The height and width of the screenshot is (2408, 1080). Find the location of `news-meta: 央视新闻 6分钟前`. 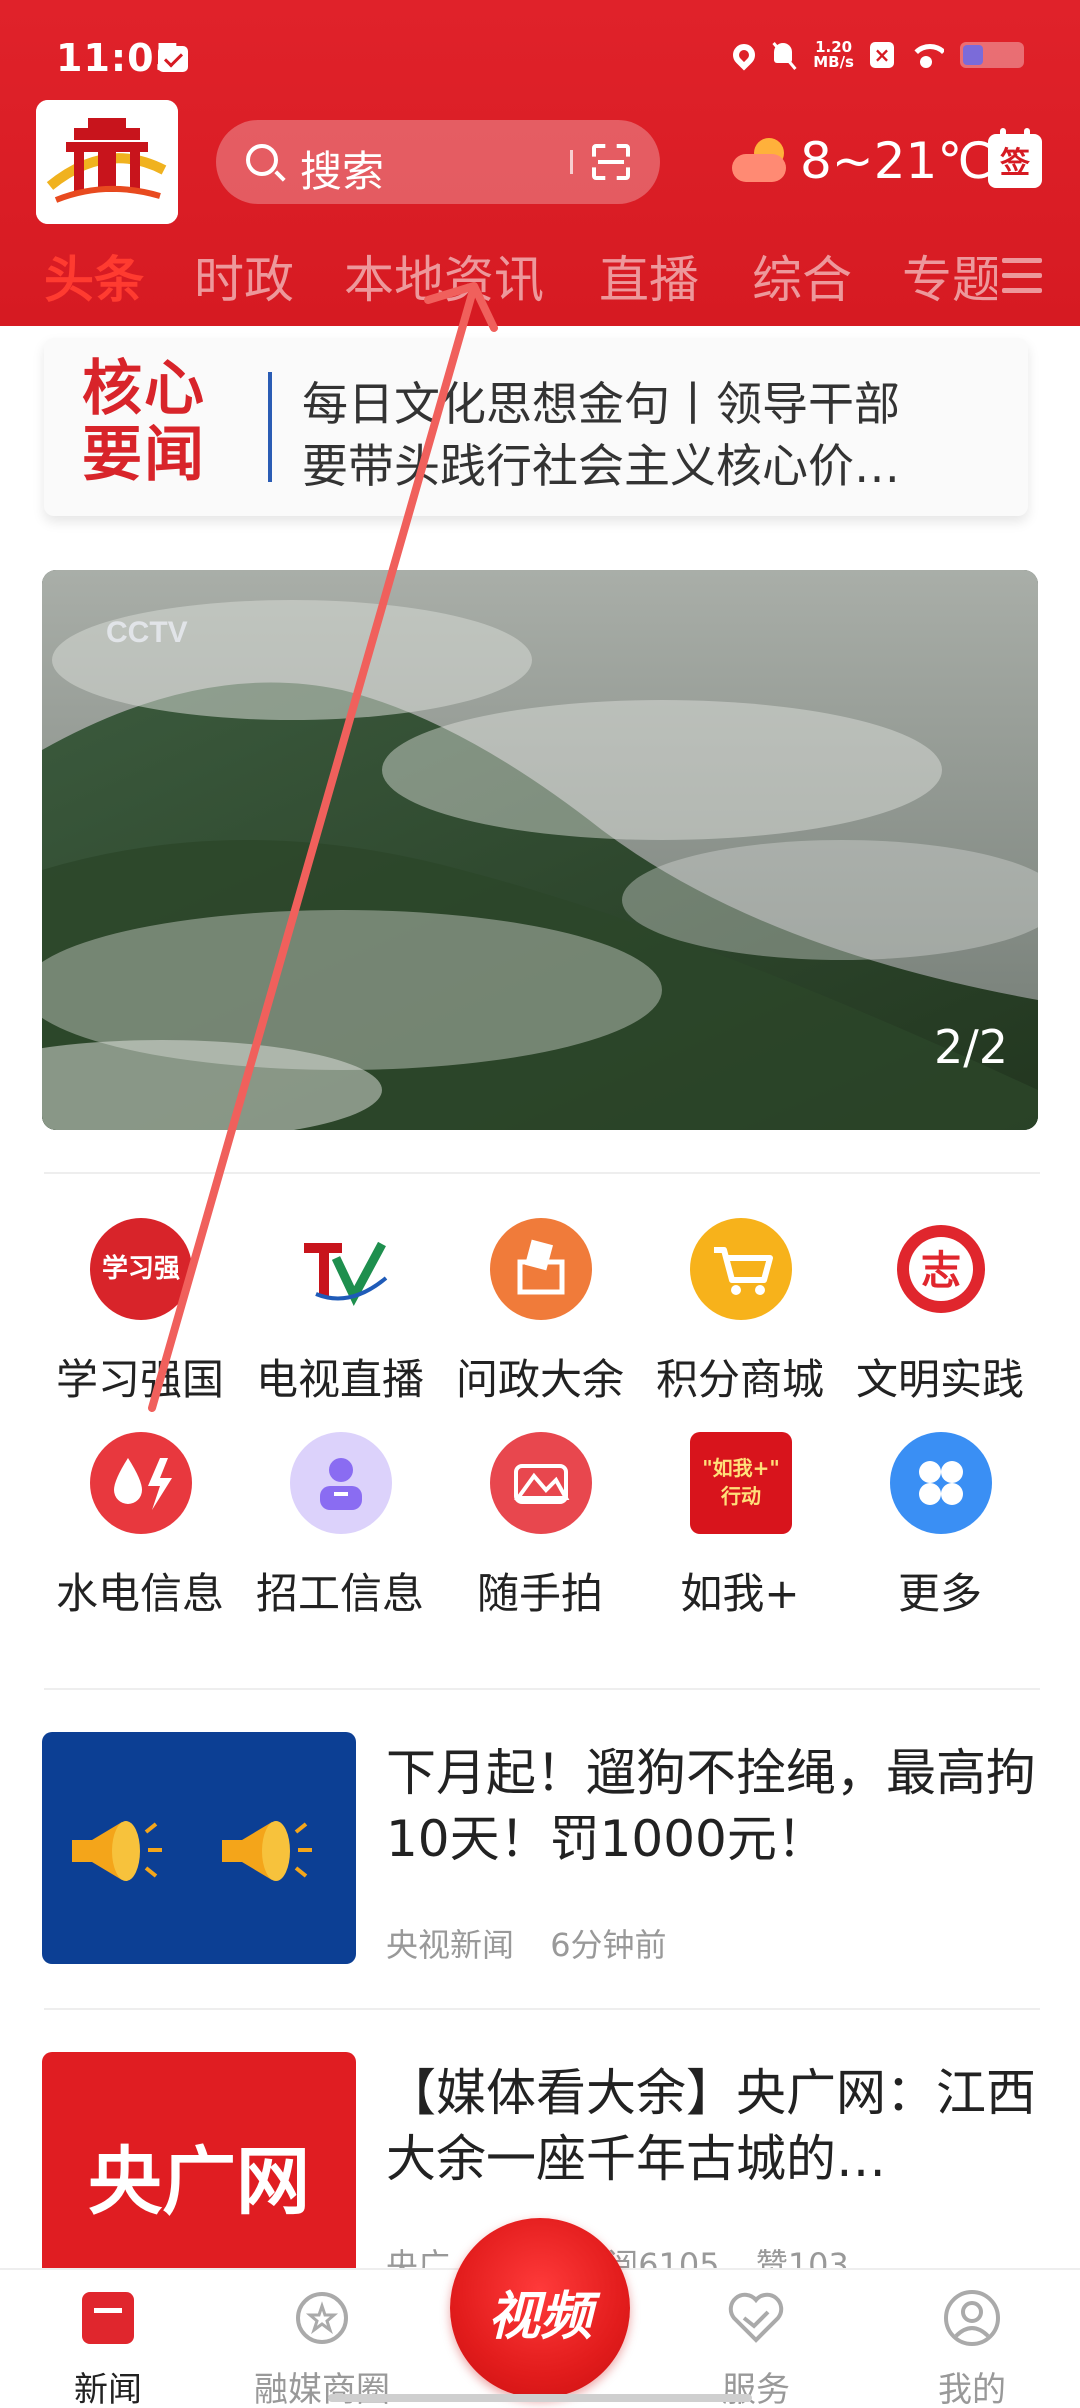

news-meta: 央视新闻 6分钟前 is located at coordinates (539, 1943).